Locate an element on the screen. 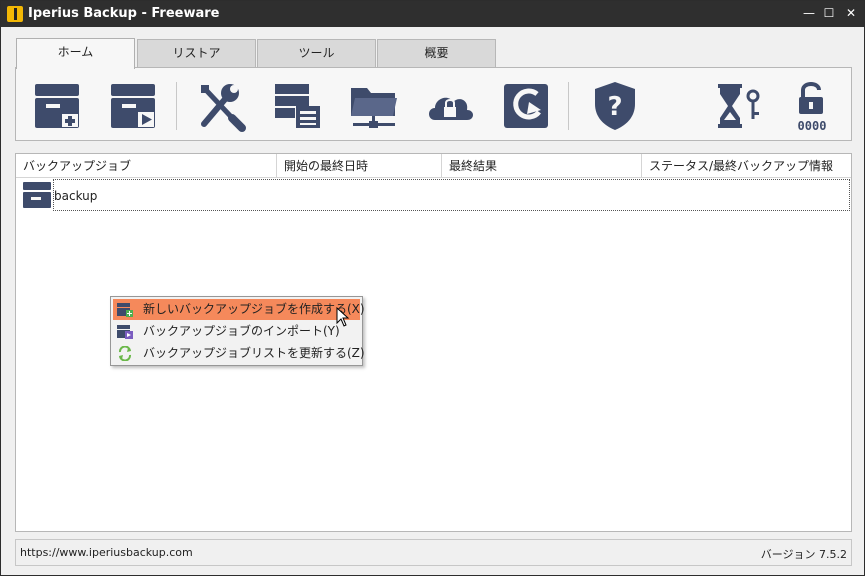 This screenshot has height=576, width=865. menu-item-import-job: バックアップジョブのインポート(Y) is located at coordinates (236, 331).